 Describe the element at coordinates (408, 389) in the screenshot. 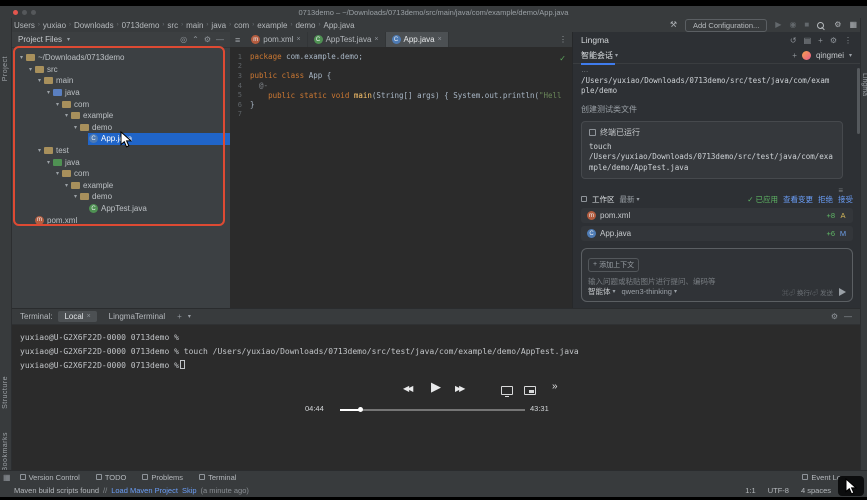

I see `rewind-icon: ◀◀` at that location.